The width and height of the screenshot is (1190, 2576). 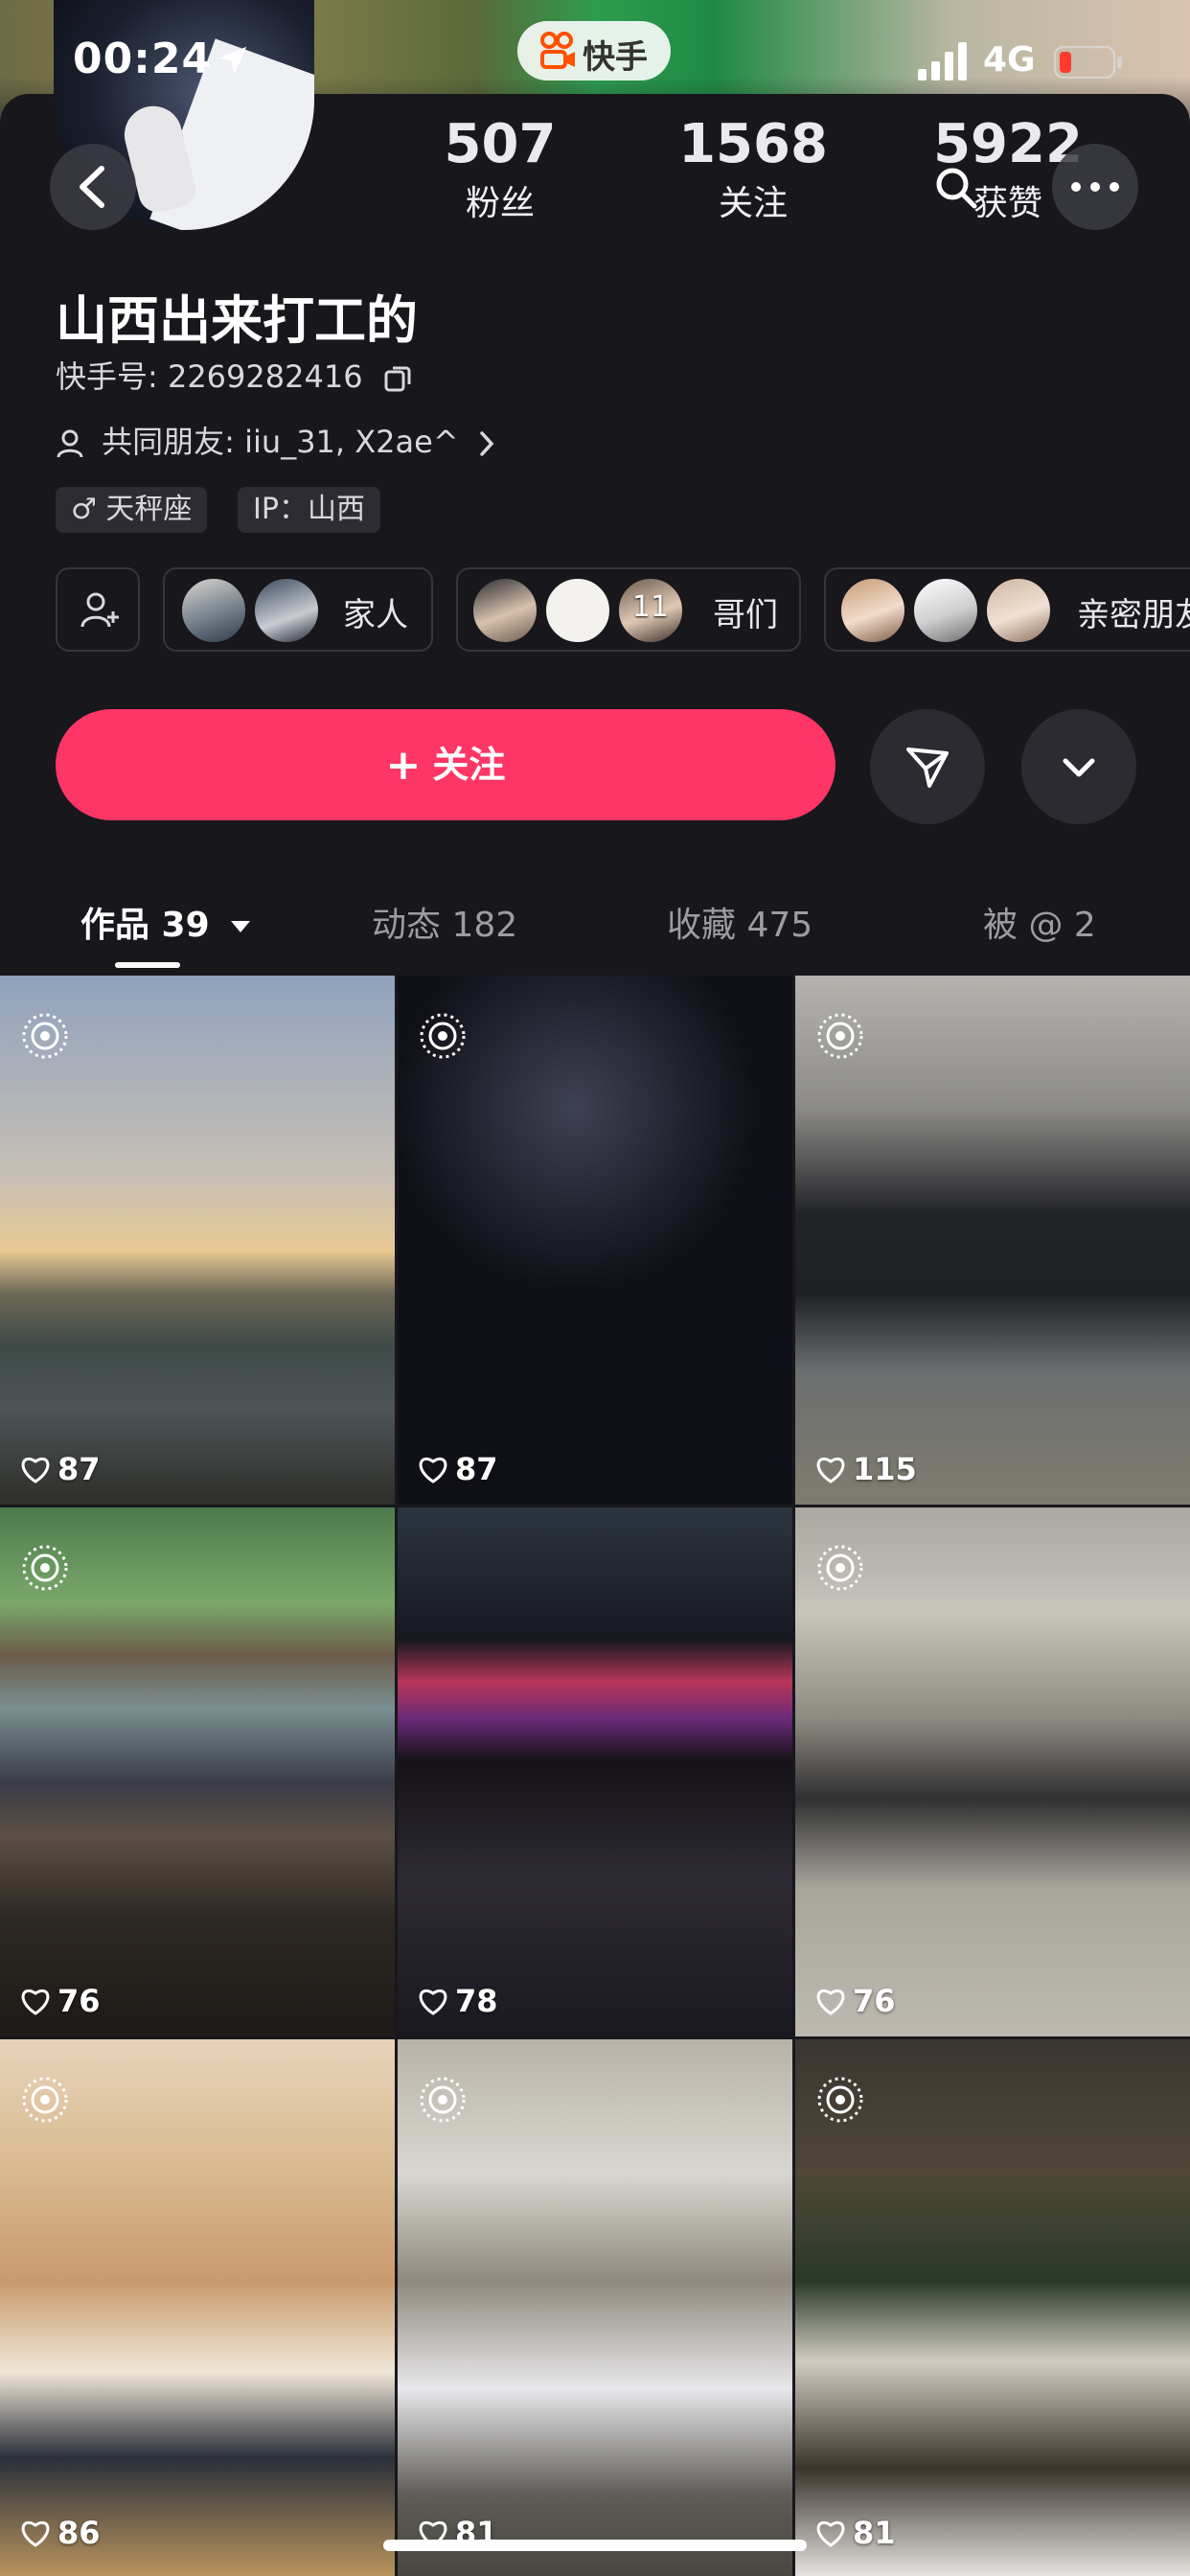 What do you see at coordinates (616, 57) in the screenshot?
I see `app-name: 快手` at bounding box center [616, 57].